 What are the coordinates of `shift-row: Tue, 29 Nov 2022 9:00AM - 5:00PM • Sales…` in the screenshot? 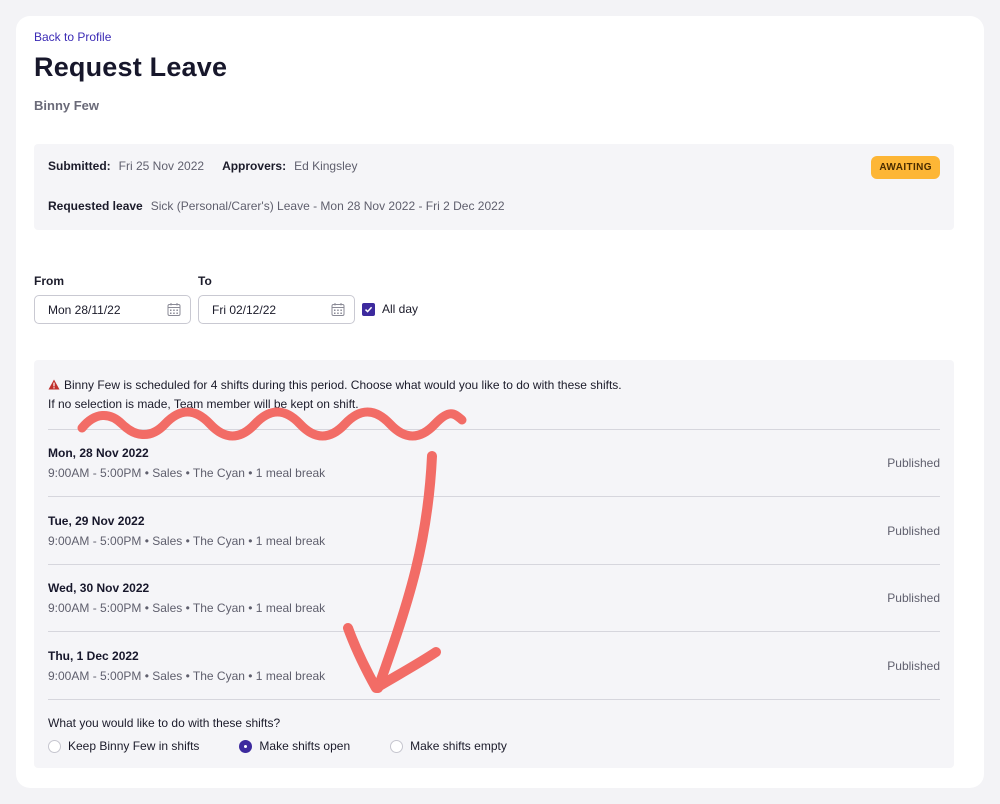 It's located at (494, 547).